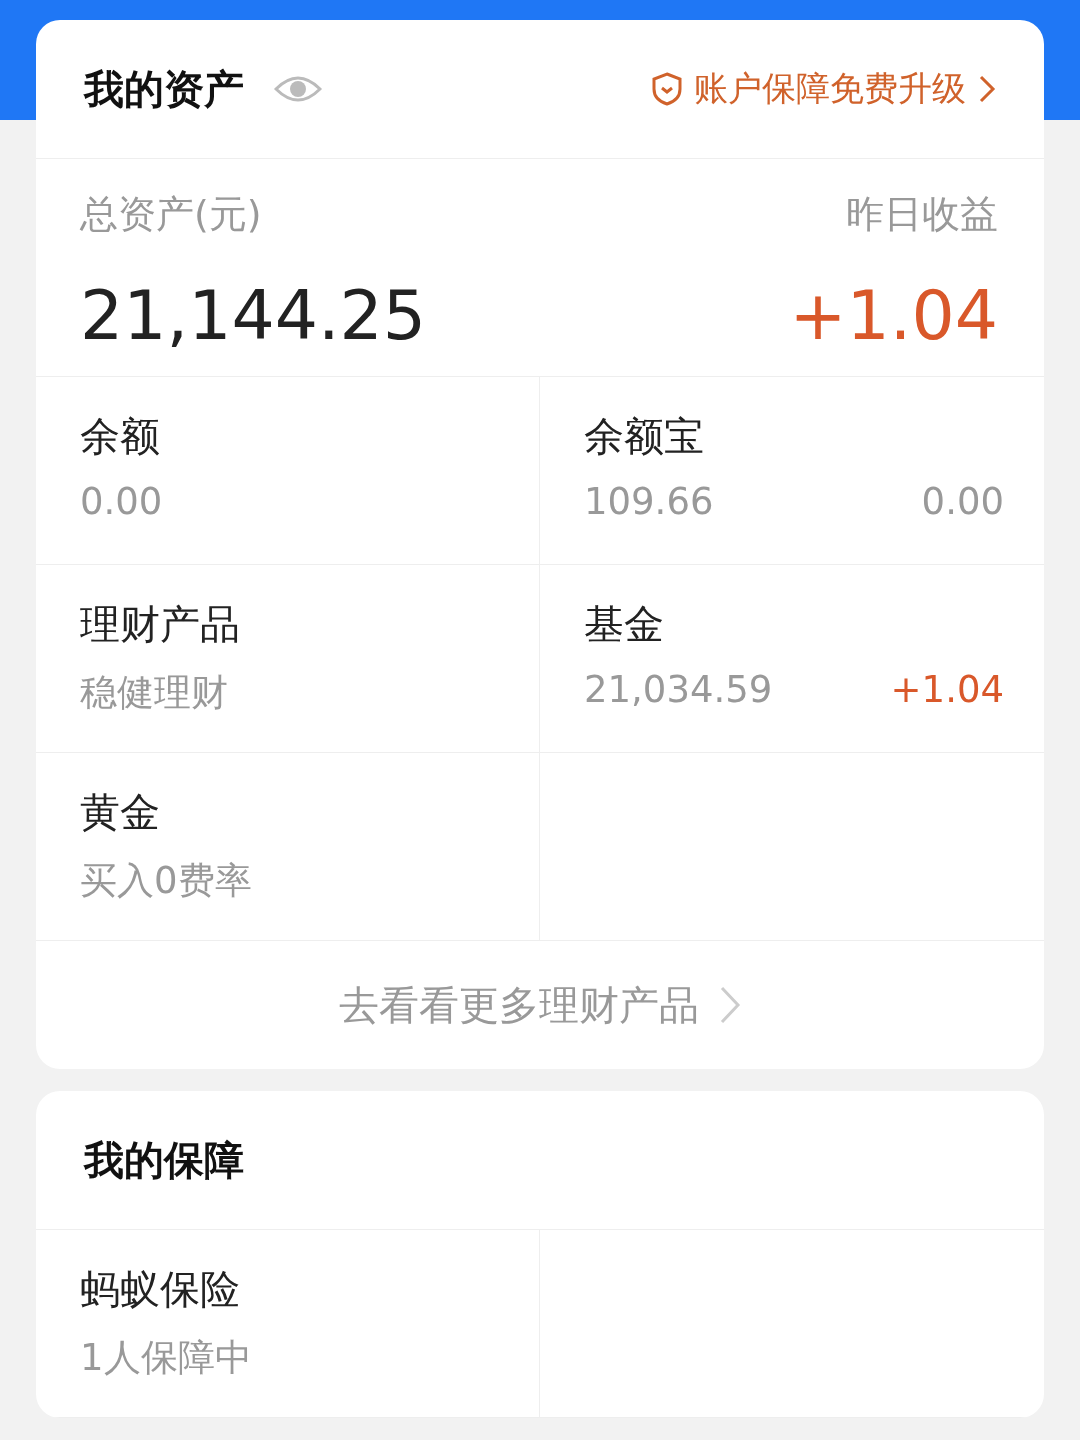 The width and height of the screenshot is (1080, 1440). Describe the element at coordinates (253, 316) in the screenshot. I see `total-amount: 21,144.25` at that location.